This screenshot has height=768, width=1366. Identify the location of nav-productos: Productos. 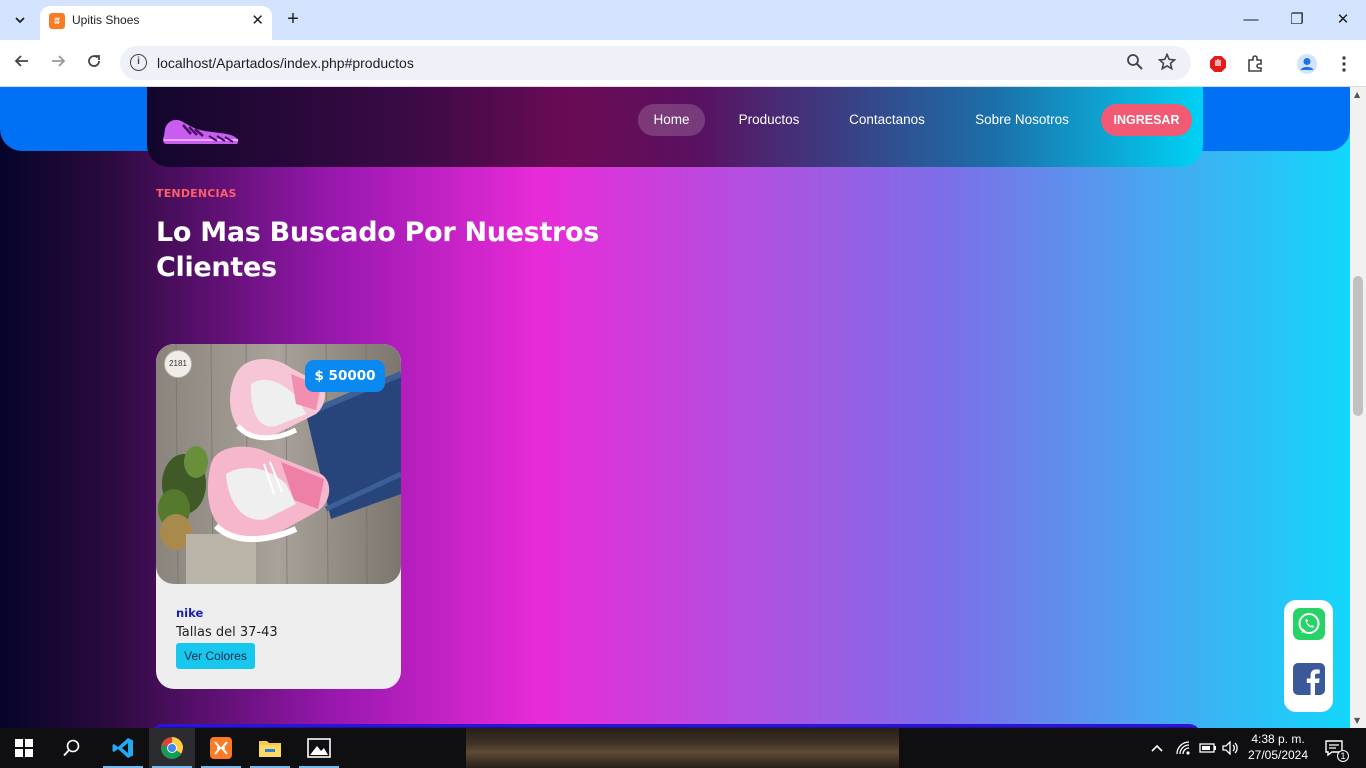
(769, 120).